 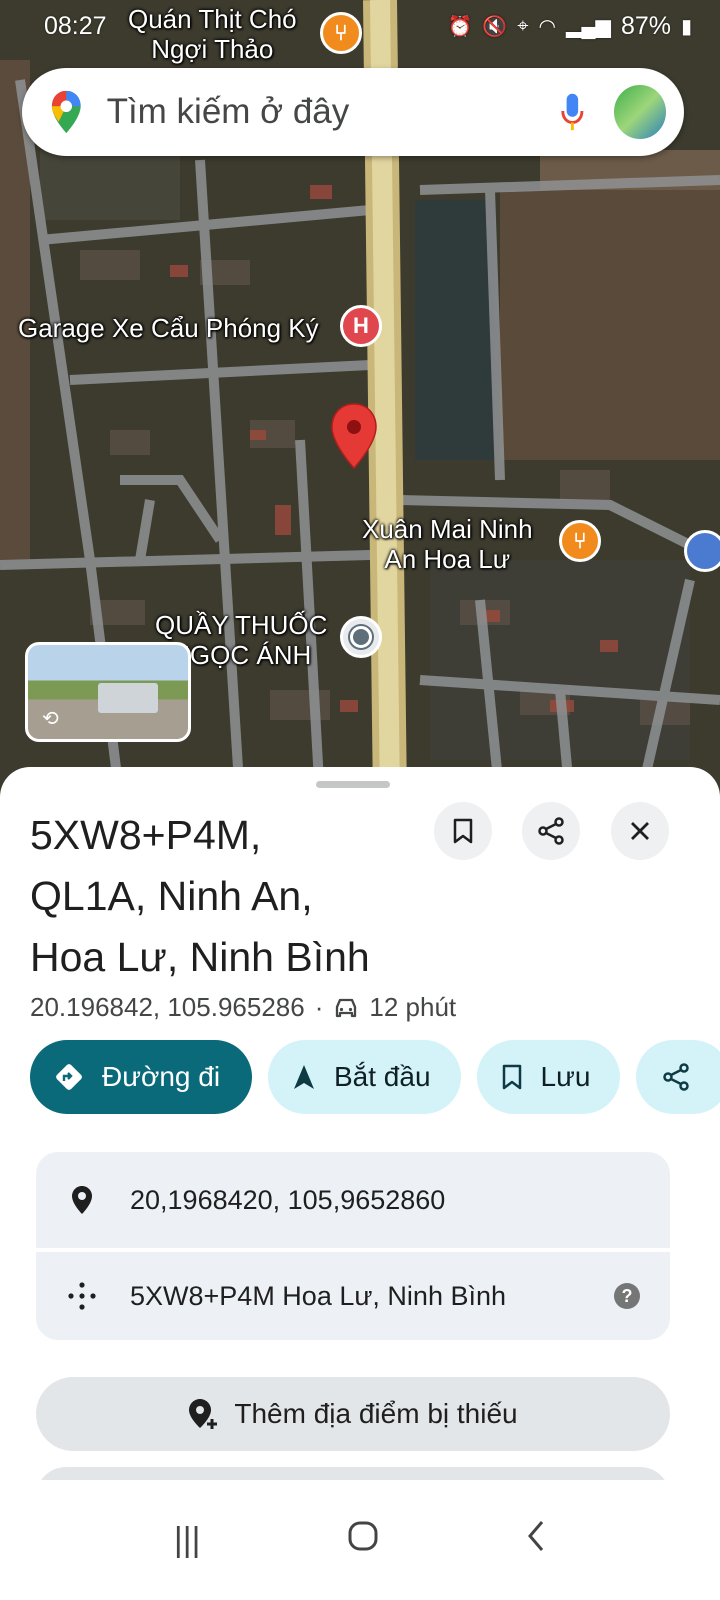 I want to click on search-input, so click(x=332, y=112).